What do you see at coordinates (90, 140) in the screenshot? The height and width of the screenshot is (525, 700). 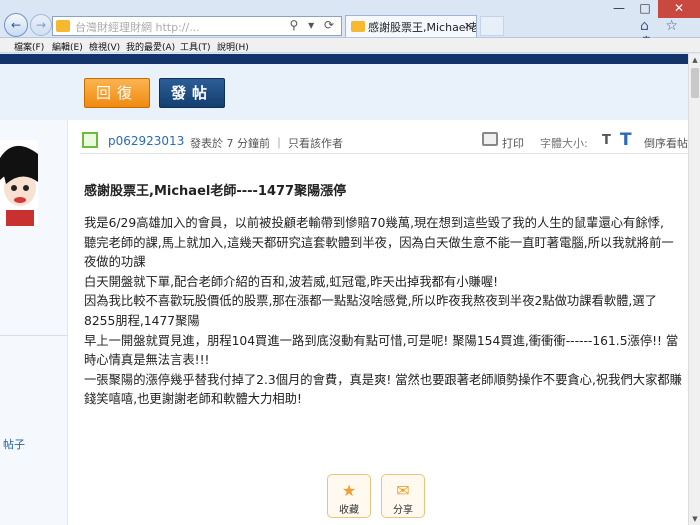 I see `online-status-icon` at bounding box center [90, 140].